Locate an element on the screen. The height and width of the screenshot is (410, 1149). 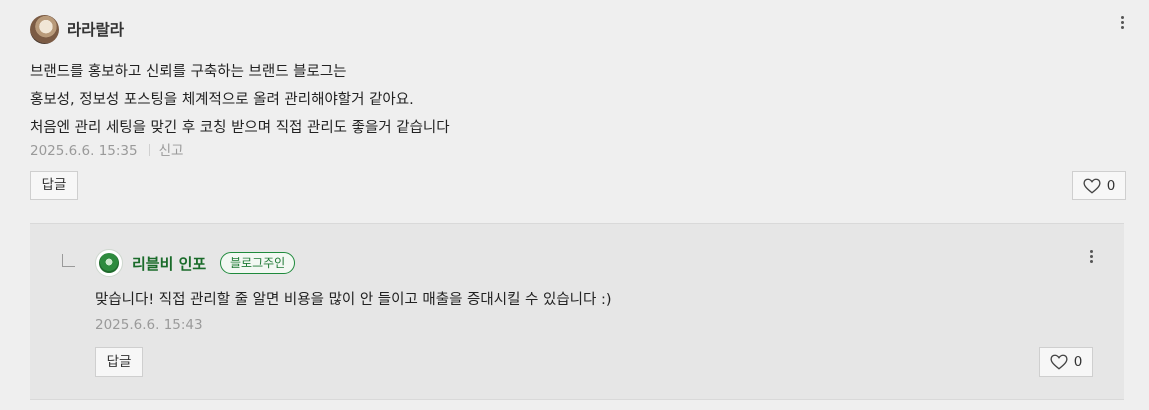
comment-date: 2025.6.6. 15:35 is located at coordinates (84, 151).